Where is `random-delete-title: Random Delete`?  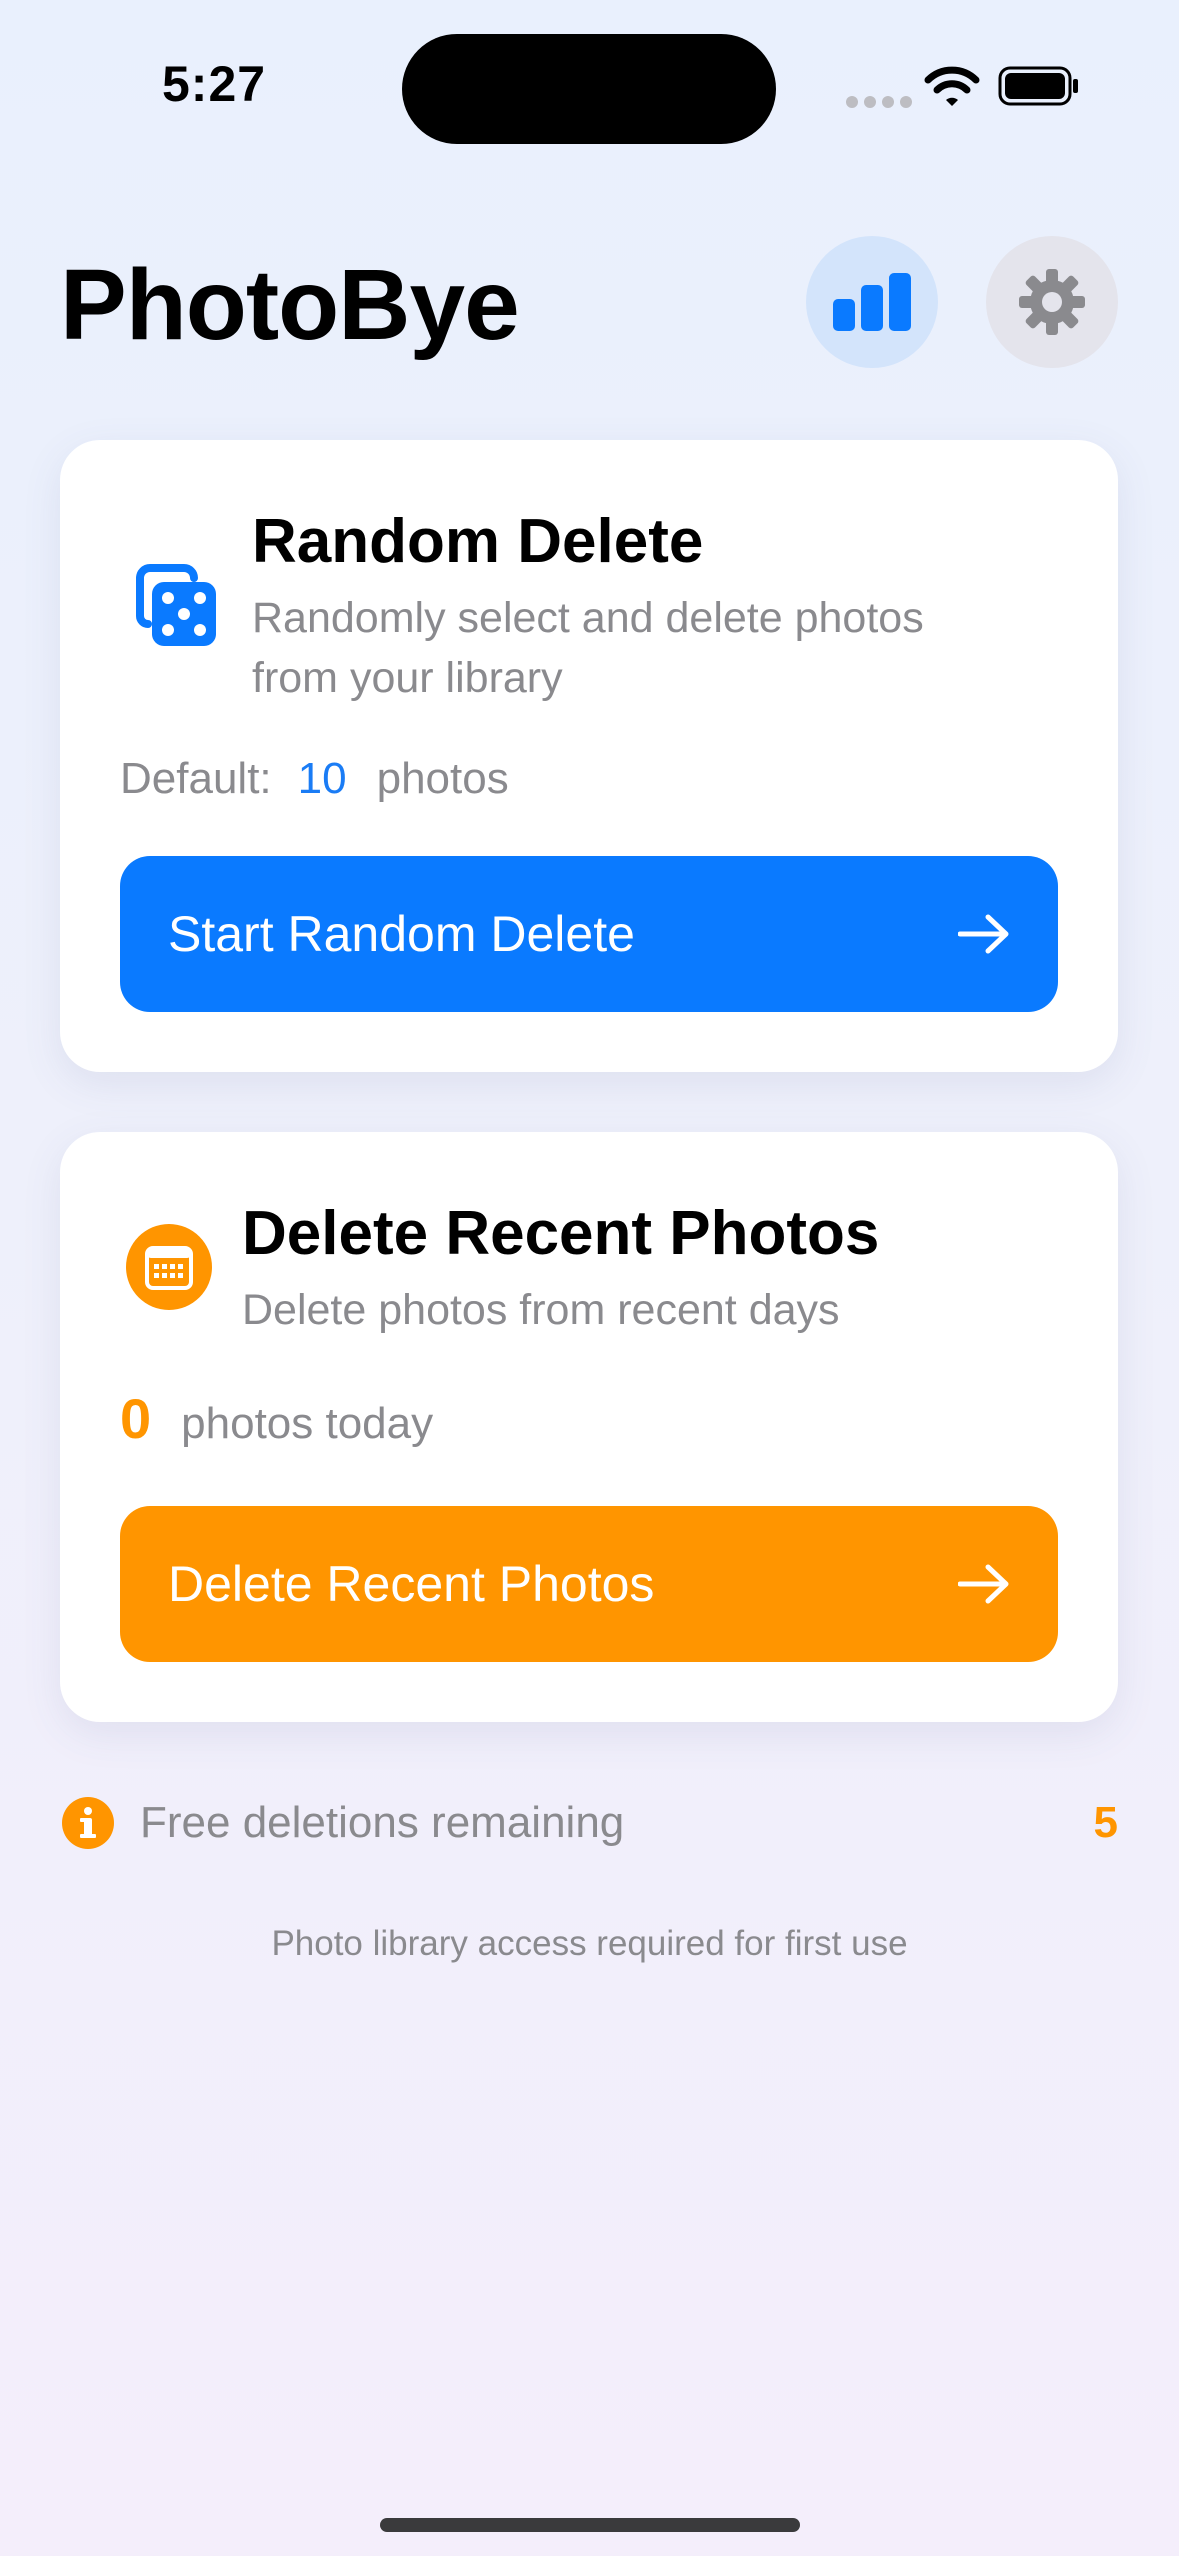 random-delete-title: Random Delete is located at coordinates (478, 541).